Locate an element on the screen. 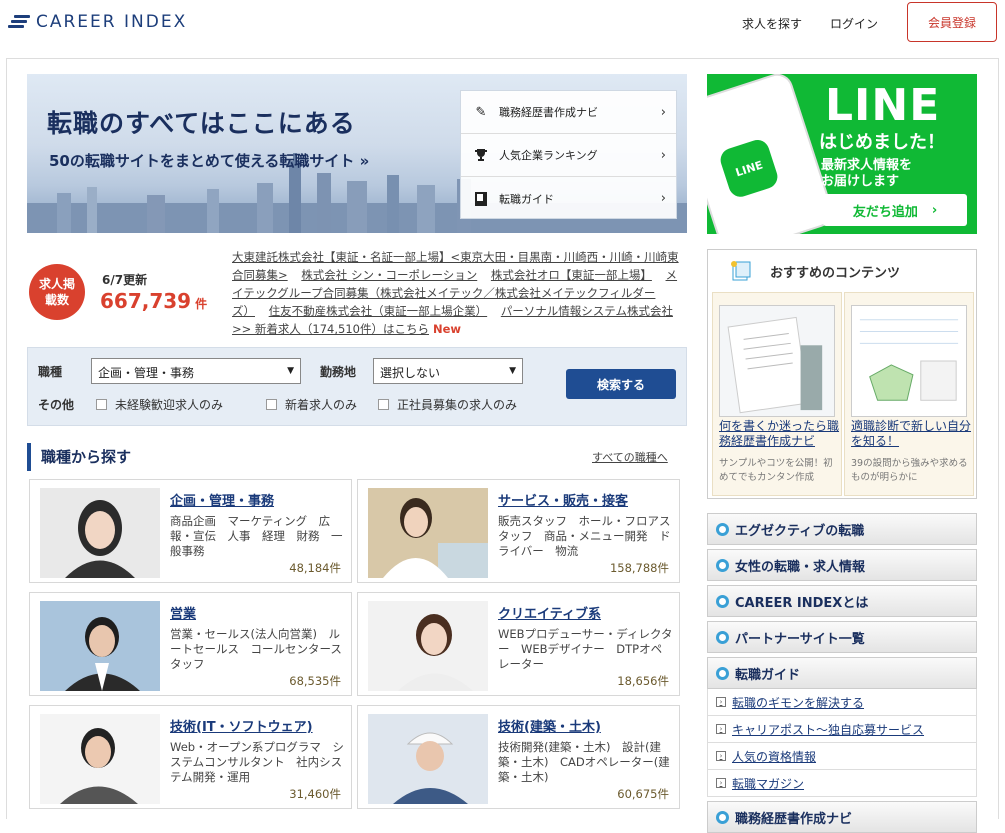 The image size is (1005, 833). side-menu-resume-navi: 職務経歴書作成ナビ is located at coordinates (842, 817).